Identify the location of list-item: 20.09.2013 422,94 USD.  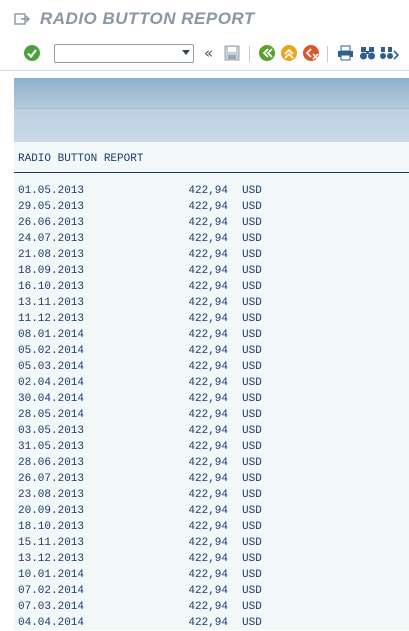
(208, 511).